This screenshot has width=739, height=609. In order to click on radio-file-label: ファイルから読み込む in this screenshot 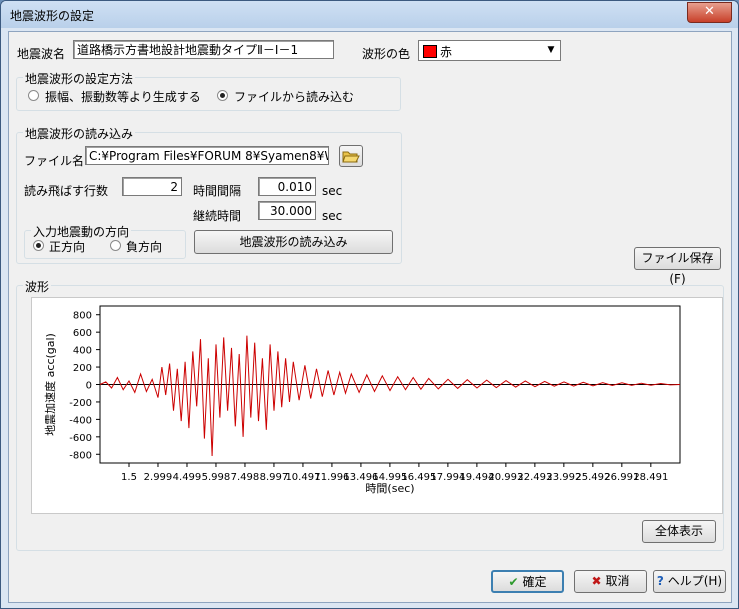, I will do `click(294, 97)`.